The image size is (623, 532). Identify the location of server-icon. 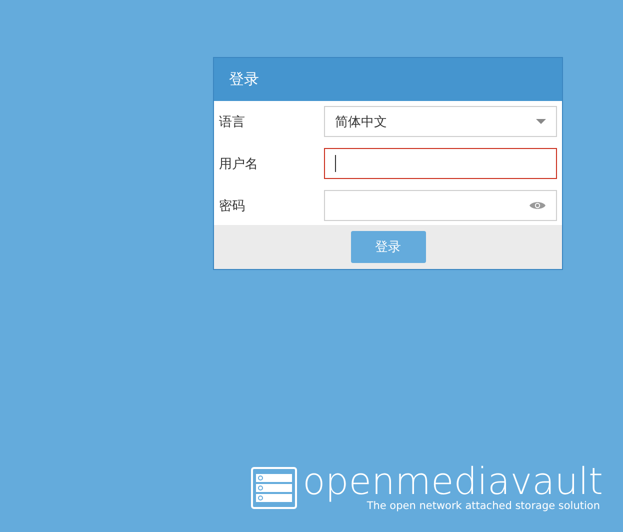
(273, 488).